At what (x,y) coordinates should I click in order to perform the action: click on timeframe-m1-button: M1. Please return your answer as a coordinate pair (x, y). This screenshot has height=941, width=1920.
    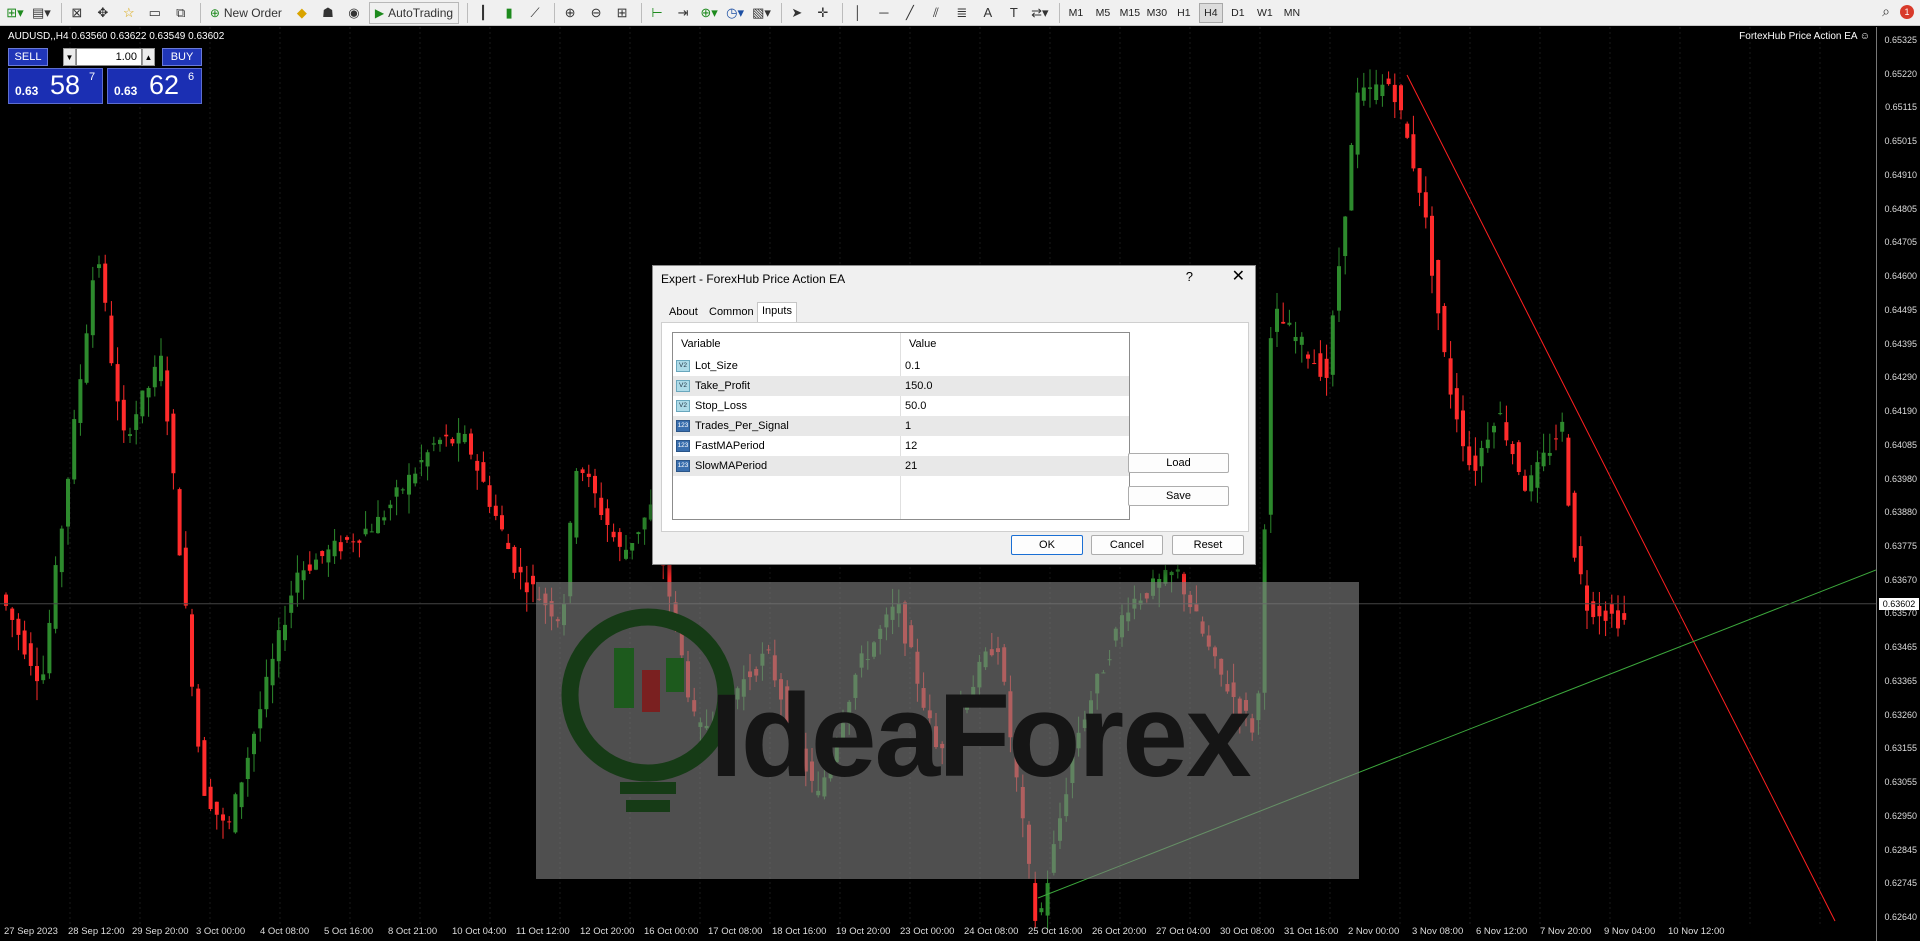
    Looking at the image, I should click on (1076, 13).